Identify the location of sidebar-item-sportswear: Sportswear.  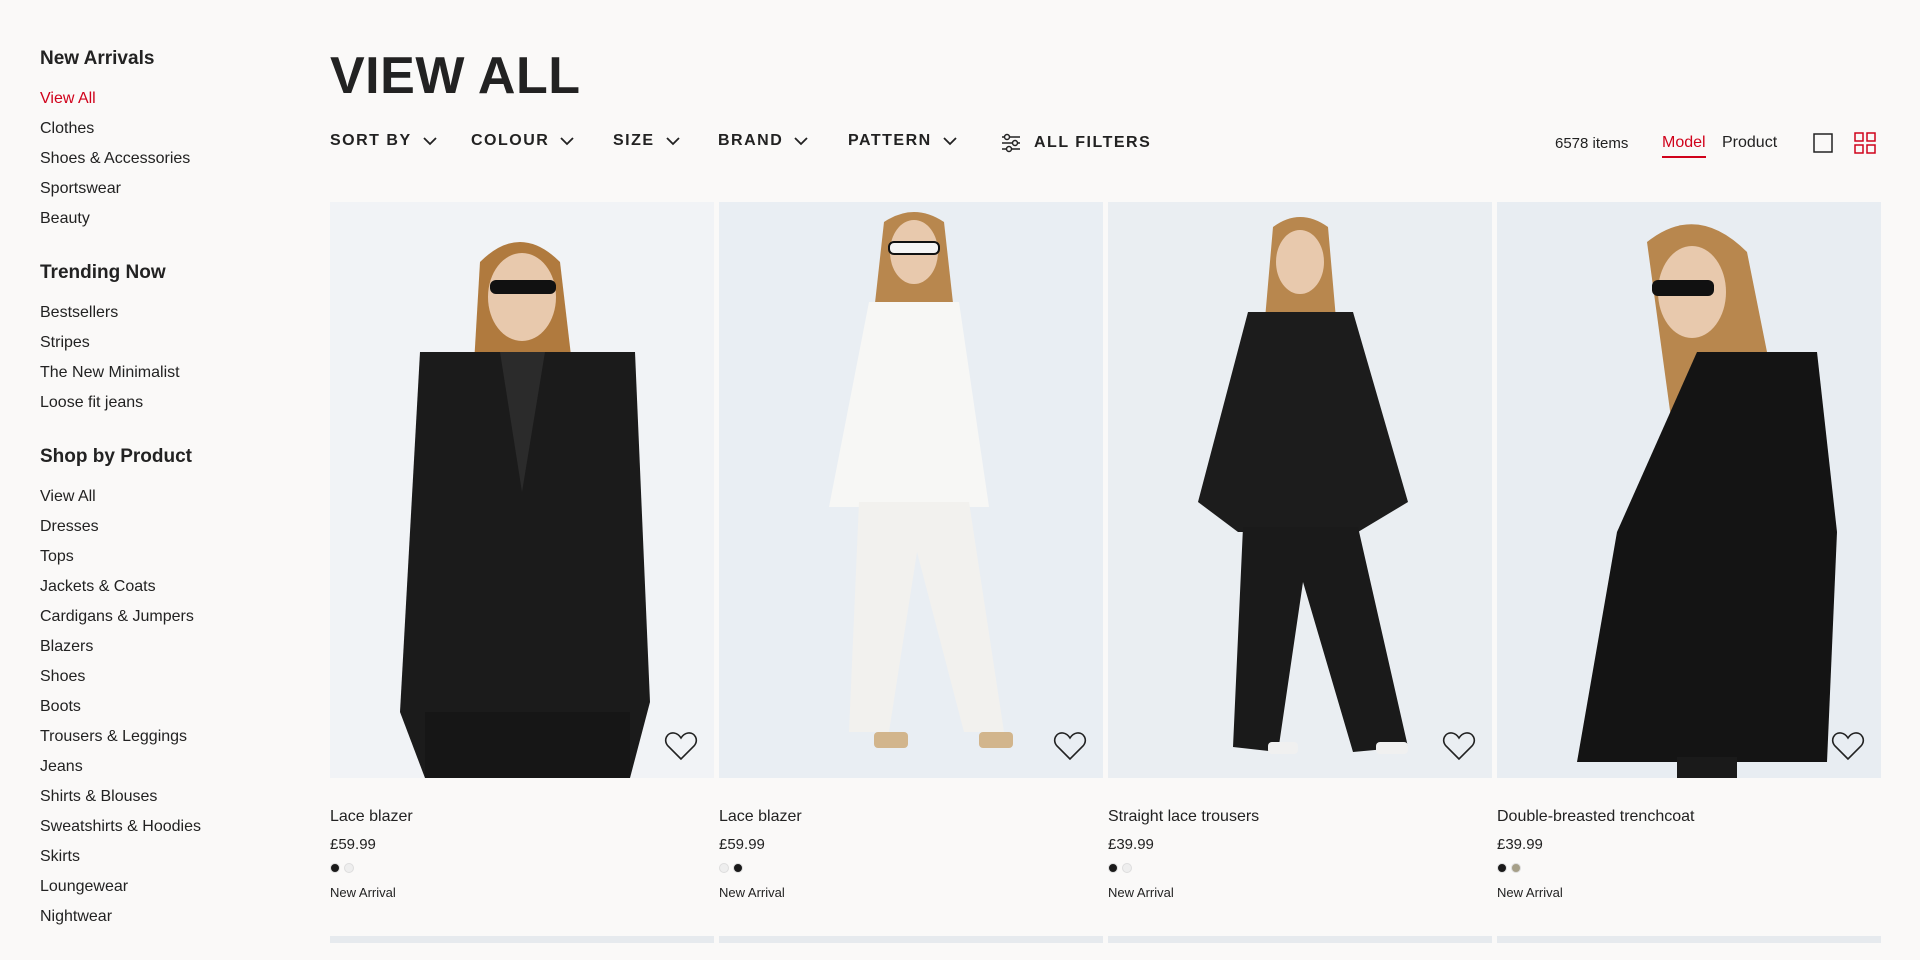
(155, 189).